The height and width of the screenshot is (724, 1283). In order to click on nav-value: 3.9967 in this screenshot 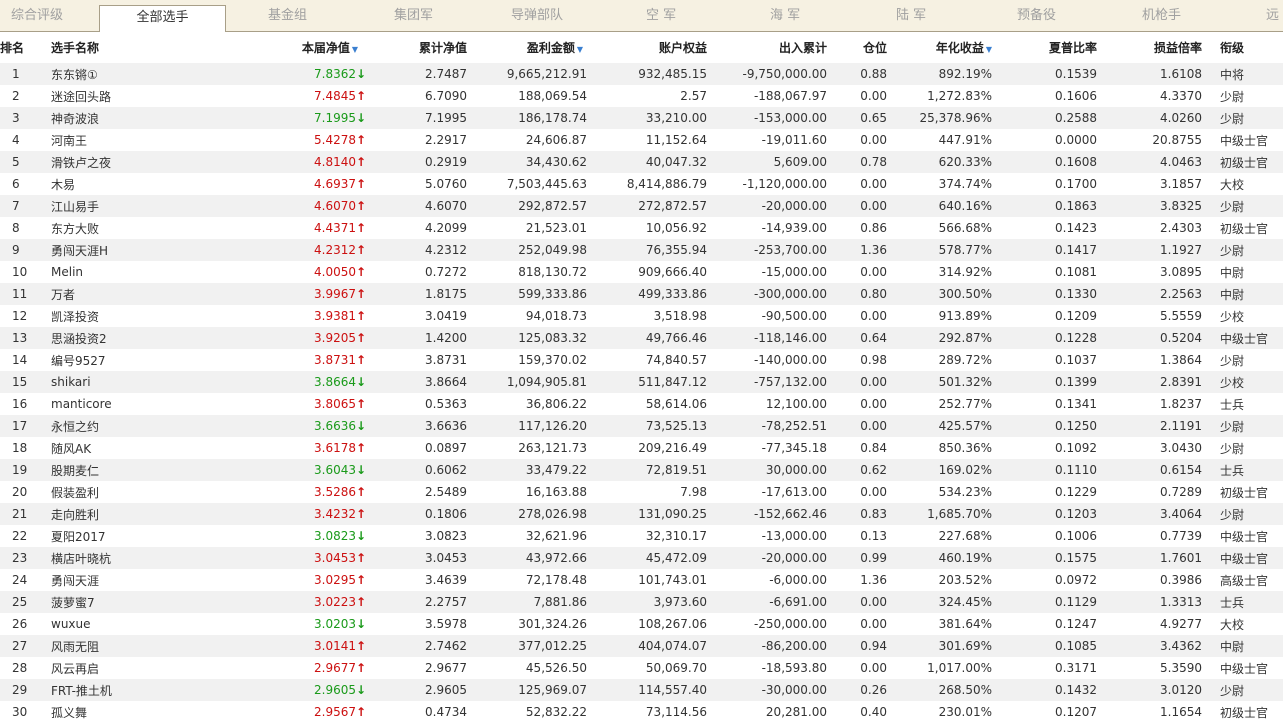, I will do `click(335, 294)`.